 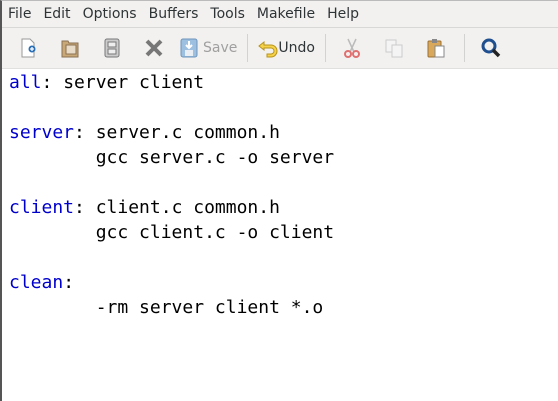 What do you see at coordinates (123, 82) in the screenshot?
I see `code-text: : server client` at bounding box center [123, 82].